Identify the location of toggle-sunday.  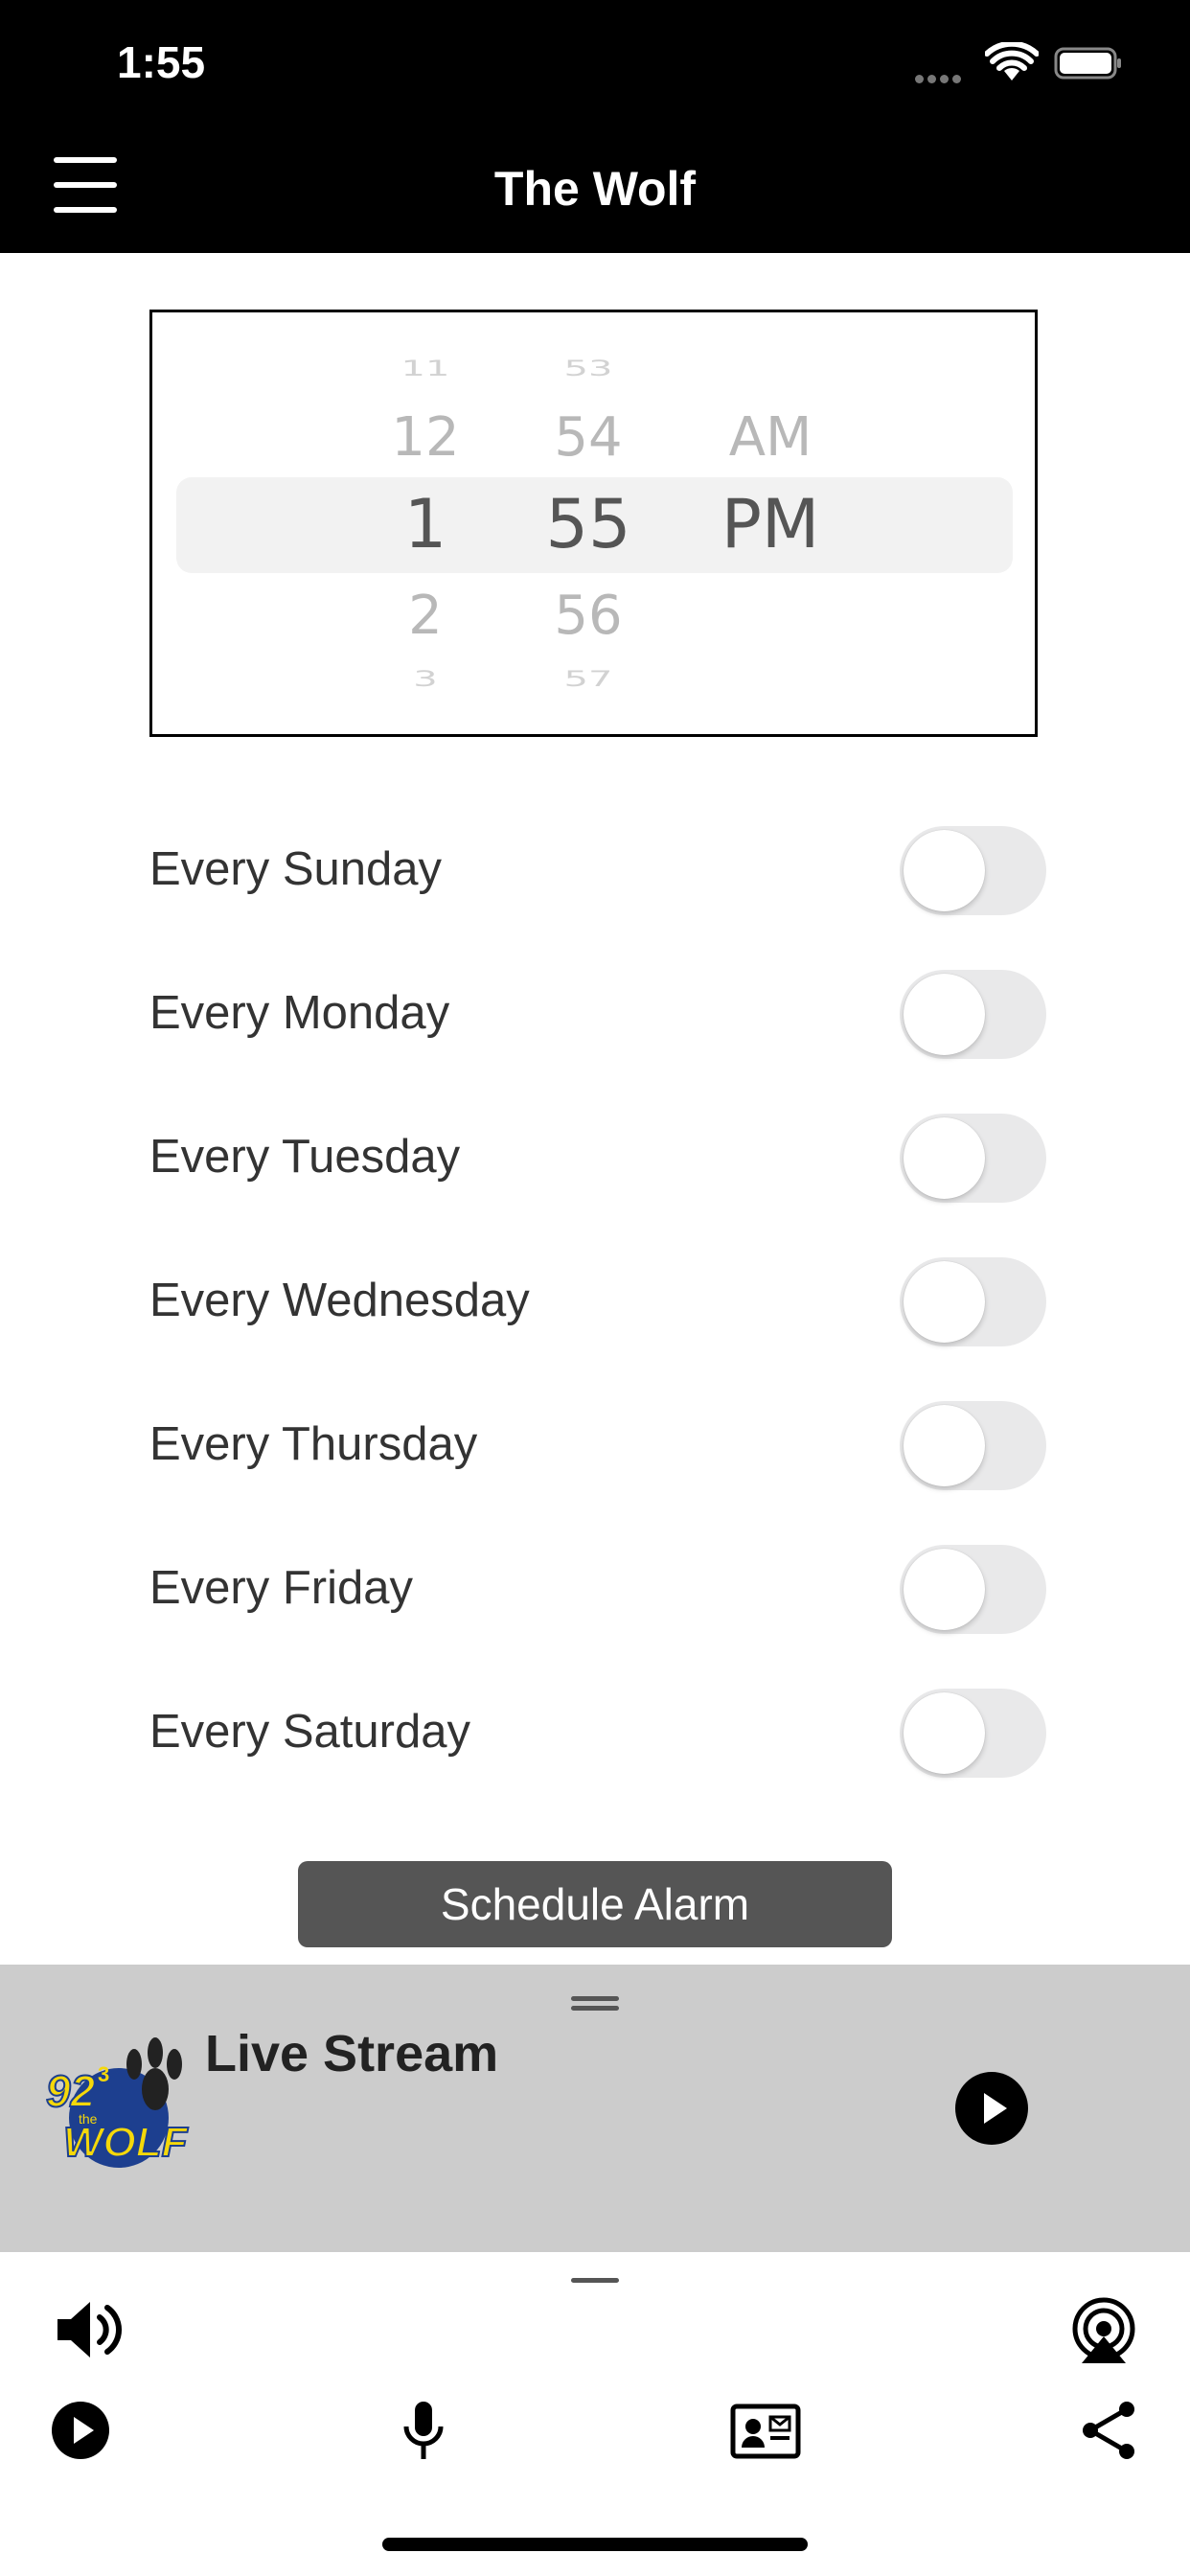
(973, 870).